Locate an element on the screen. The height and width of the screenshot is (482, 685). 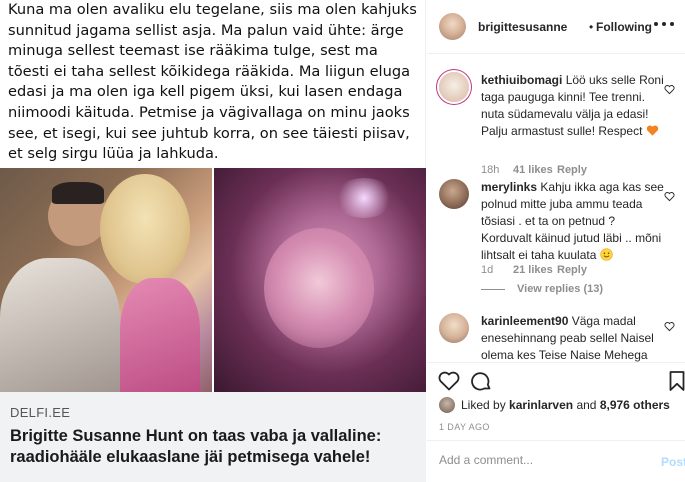
smiling-face-icon is located at coordinates (606, 254).